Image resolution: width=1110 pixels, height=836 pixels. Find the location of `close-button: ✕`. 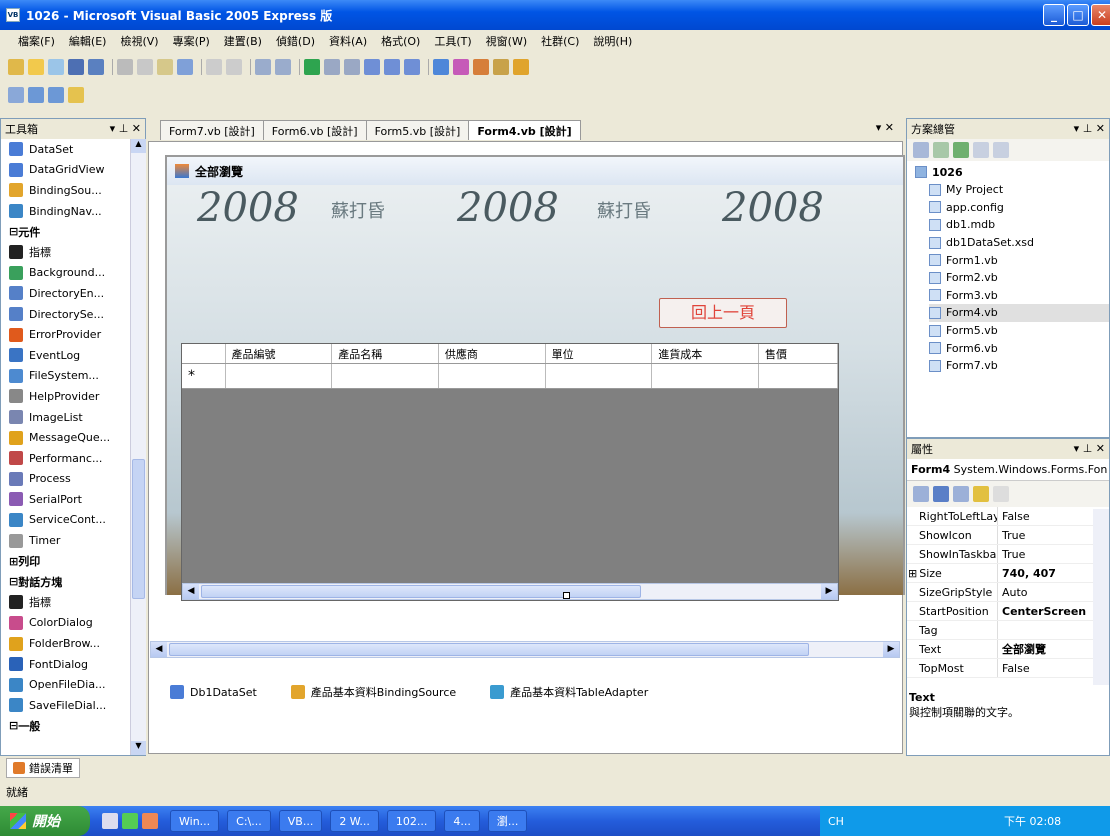

close-button: ✕ is located at coordinates (1100, 15).